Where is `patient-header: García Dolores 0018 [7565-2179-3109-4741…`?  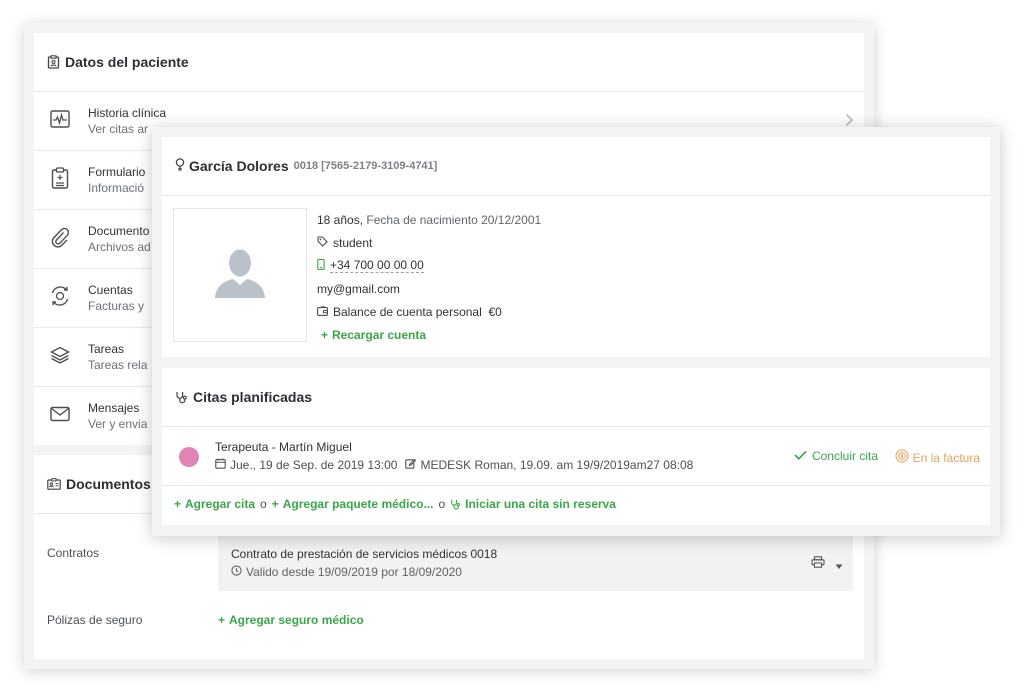 patient-header: García Dolores 0018 [7565-2179-3109-4741… is located at coordinates (576, 166).